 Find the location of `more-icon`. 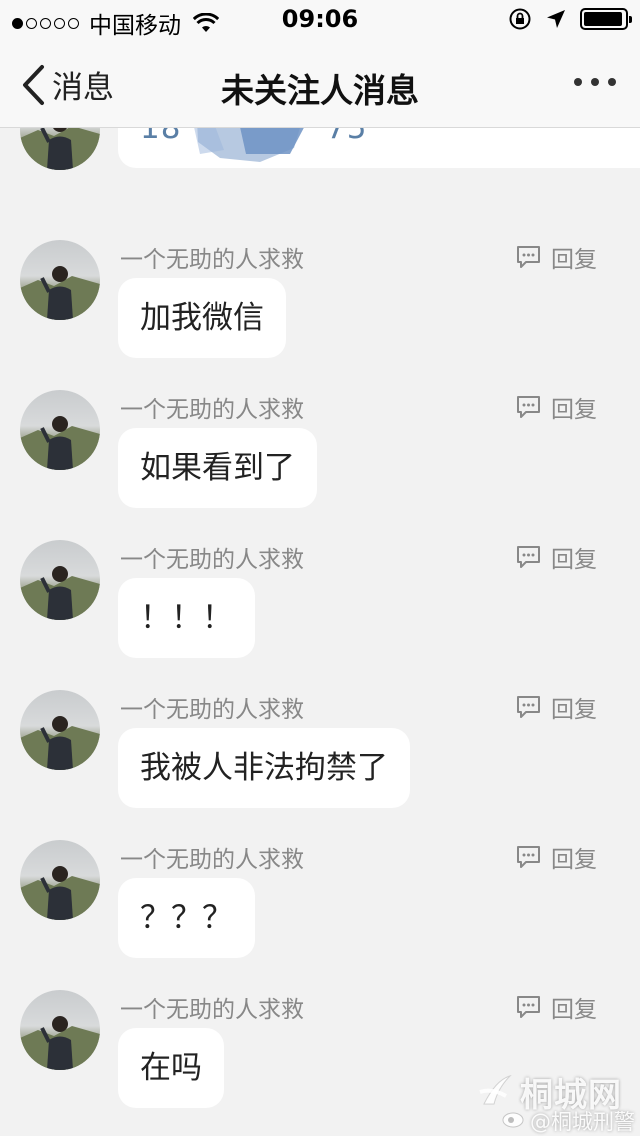

more-icon is located at coordinates (595, 82).